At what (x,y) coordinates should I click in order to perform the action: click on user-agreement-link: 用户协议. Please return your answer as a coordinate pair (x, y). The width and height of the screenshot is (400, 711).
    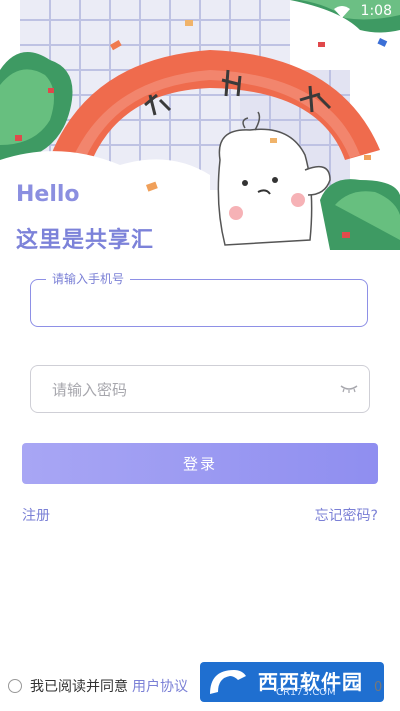
    Looking at the image, I should click on (160, 686).